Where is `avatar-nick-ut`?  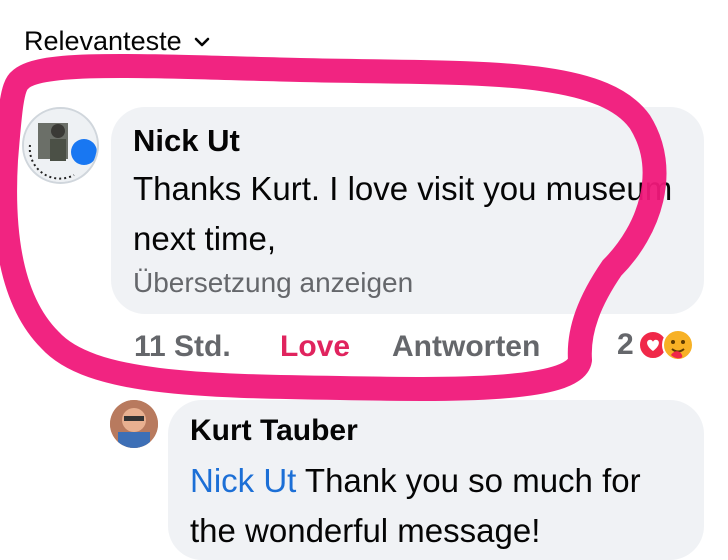 avatar-nick-ut is located at coordinates (60, 145).